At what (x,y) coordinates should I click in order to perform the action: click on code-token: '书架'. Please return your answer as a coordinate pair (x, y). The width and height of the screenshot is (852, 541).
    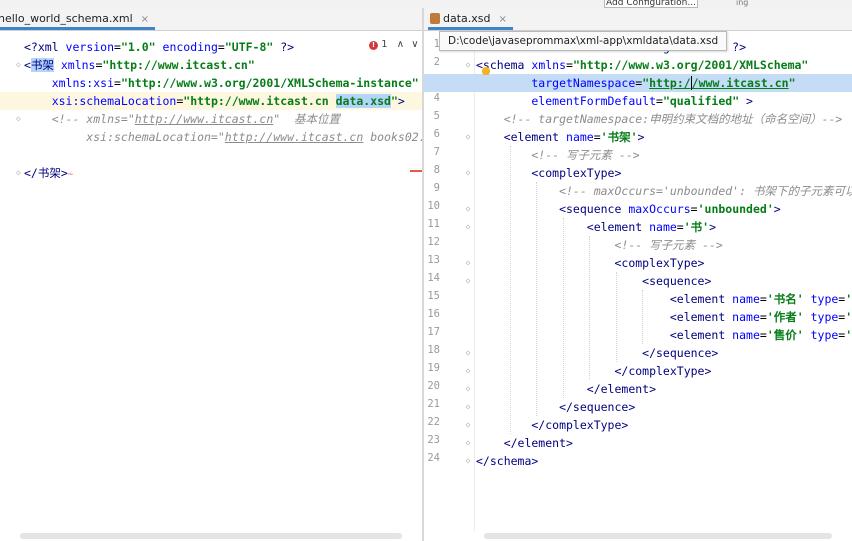
    Looking at the image, I should click on (619, 137).